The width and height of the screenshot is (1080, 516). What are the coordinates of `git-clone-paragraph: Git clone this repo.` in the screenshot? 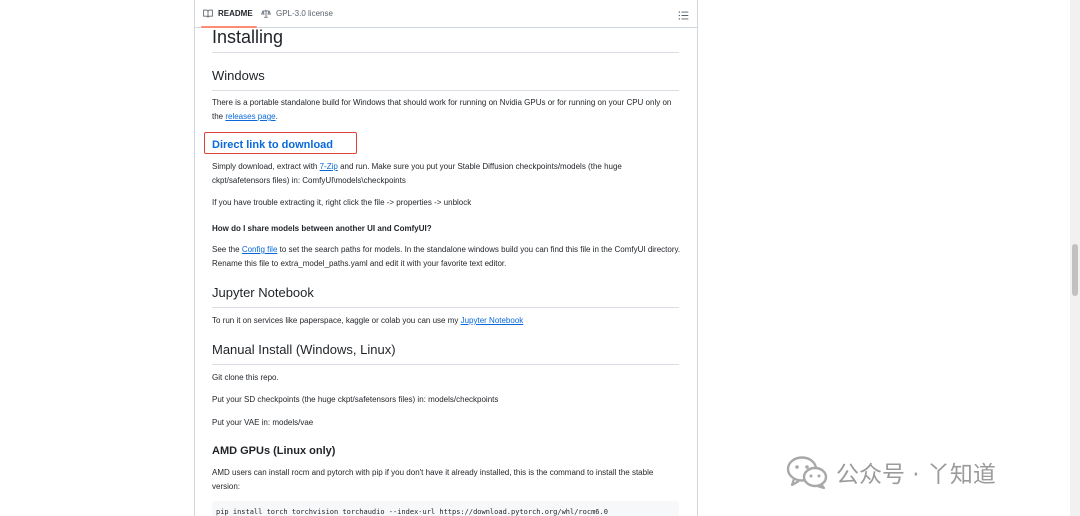 It's located at (245, 377).